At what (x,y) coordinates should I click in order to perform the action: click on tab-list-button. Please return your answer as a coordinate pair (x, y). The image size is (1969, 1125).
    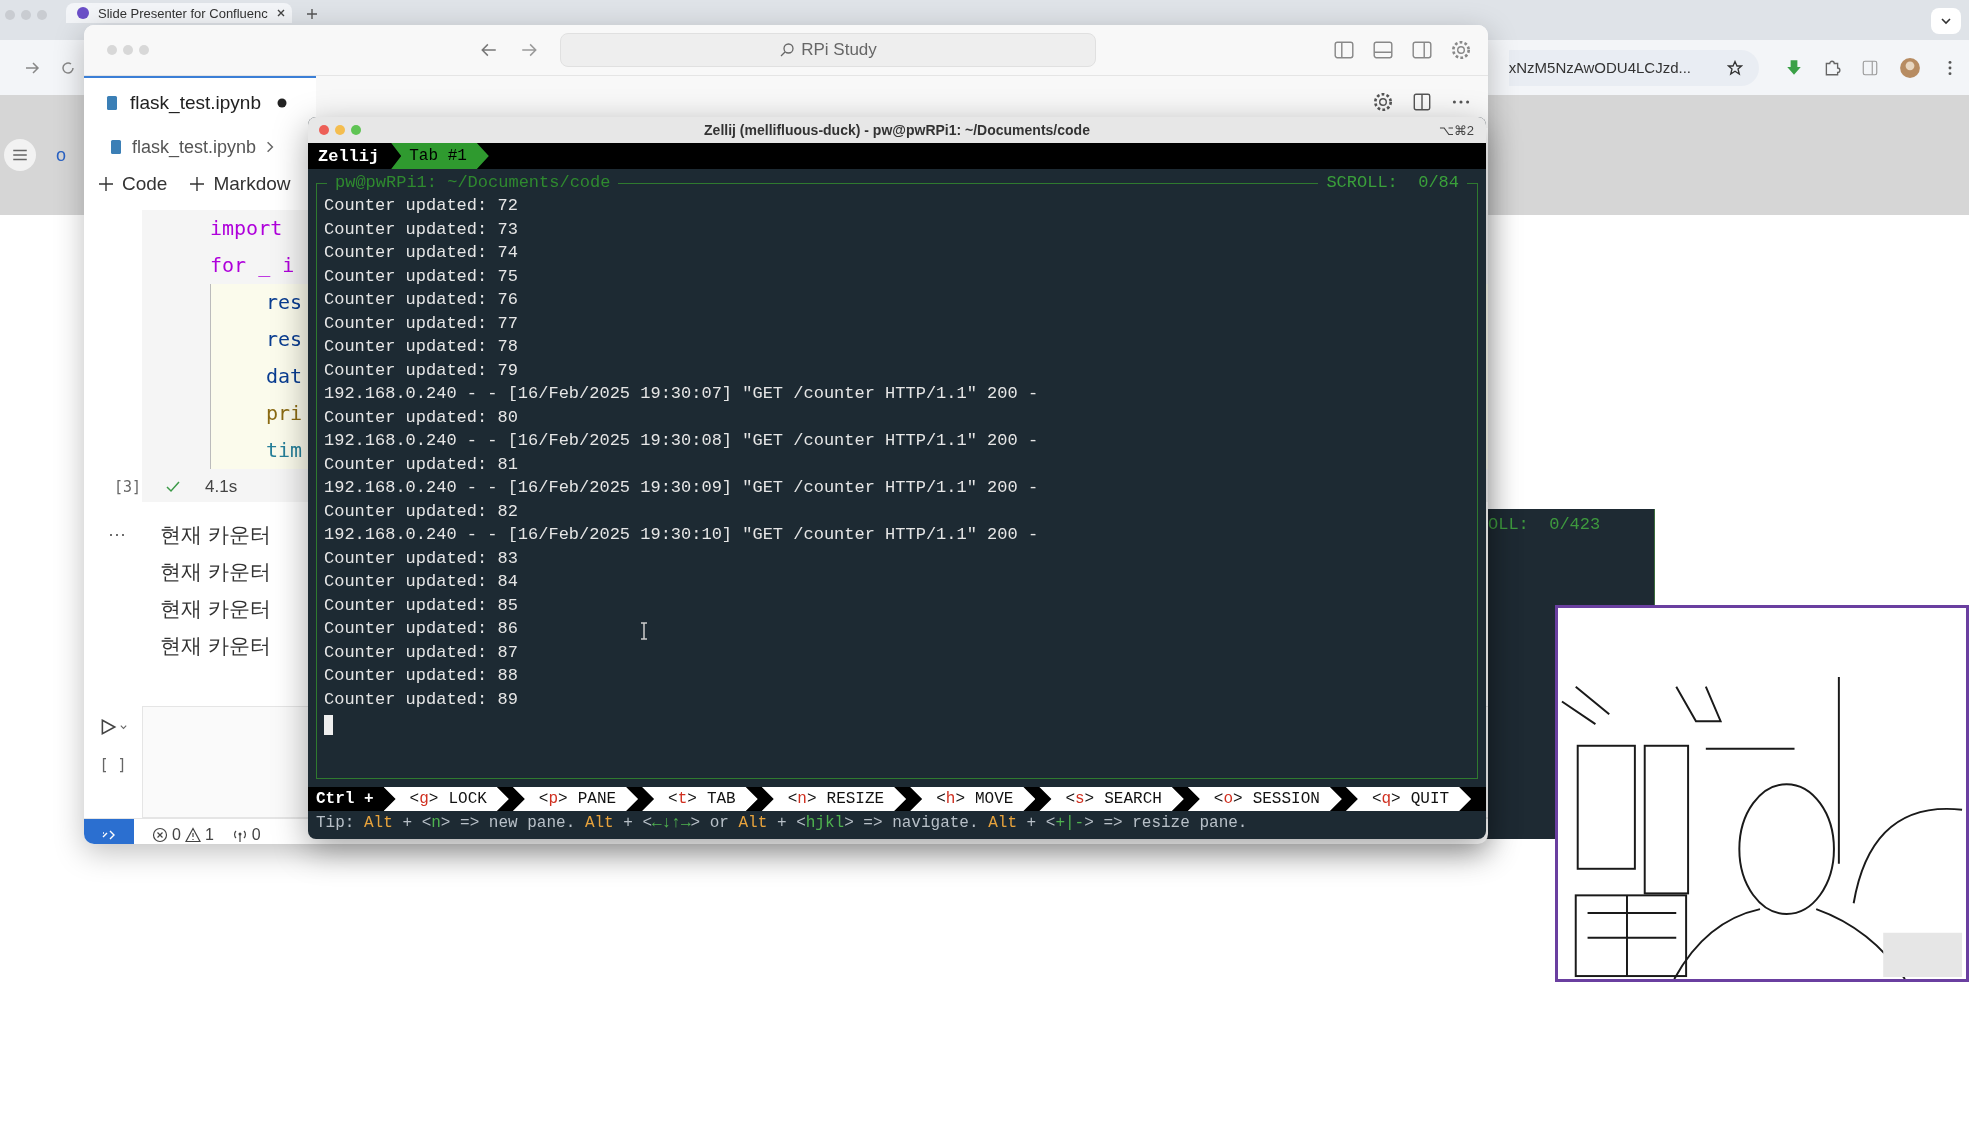
    Looking at the image, I should click on (1946, 21).